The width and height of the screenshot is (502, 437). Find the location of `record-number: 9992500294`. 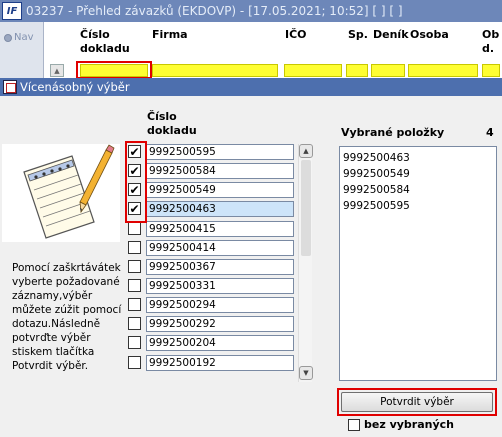

record-number: 9992500294 is located at coordinates (220, 305).